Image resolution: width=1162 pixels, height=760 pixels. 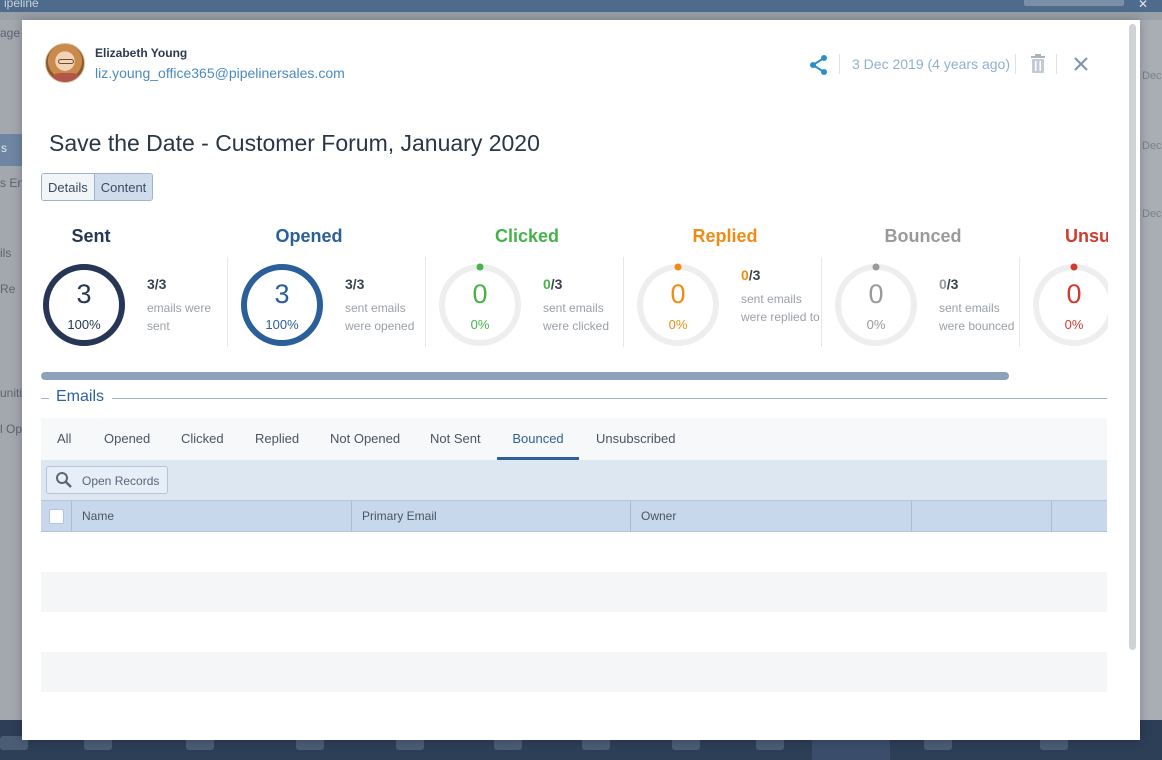 I want to click on column-header-name: Name, so click(x=211, y=516).